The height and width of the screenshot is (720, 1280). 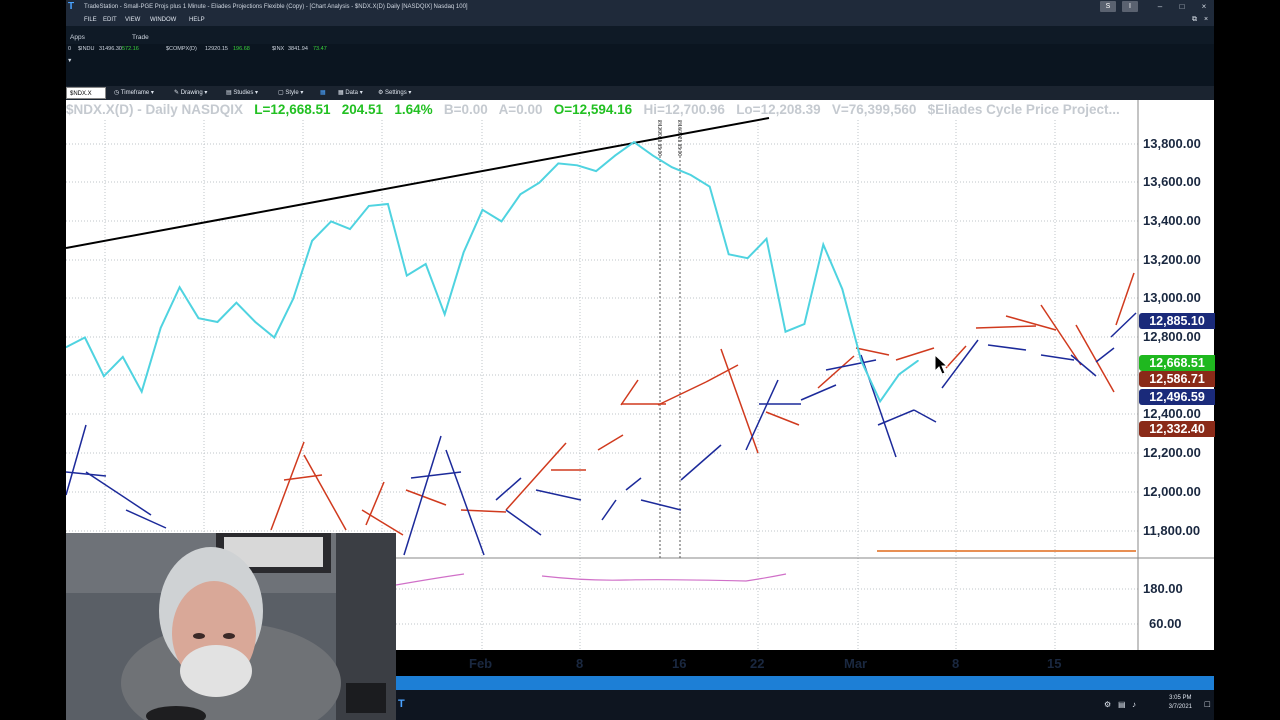 What do you see at coordinates (1172, 259) in the screenshot?
I see `price-tick: 13,200.00` at bounding box center [1172, 259].